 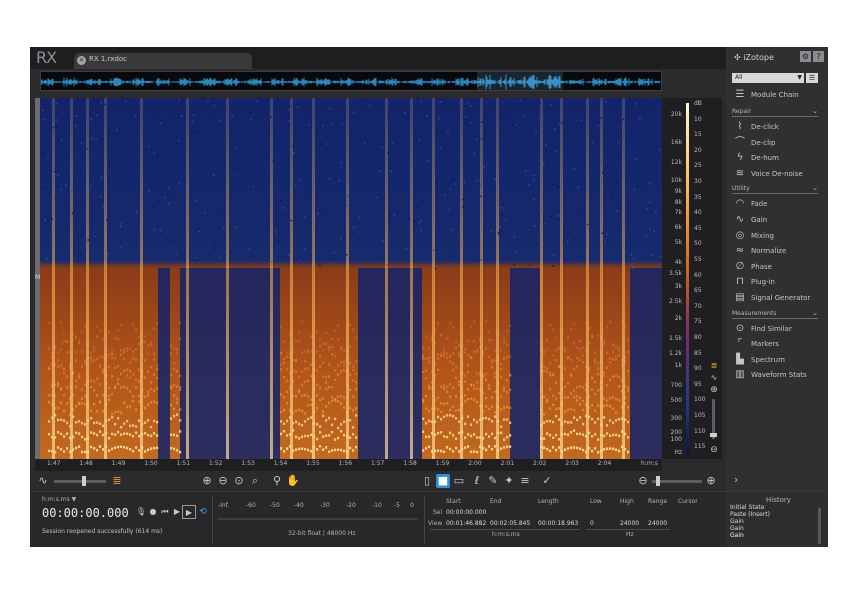 I want to click on harmonic-select-icon: ≡, so click(x=525, y=481).